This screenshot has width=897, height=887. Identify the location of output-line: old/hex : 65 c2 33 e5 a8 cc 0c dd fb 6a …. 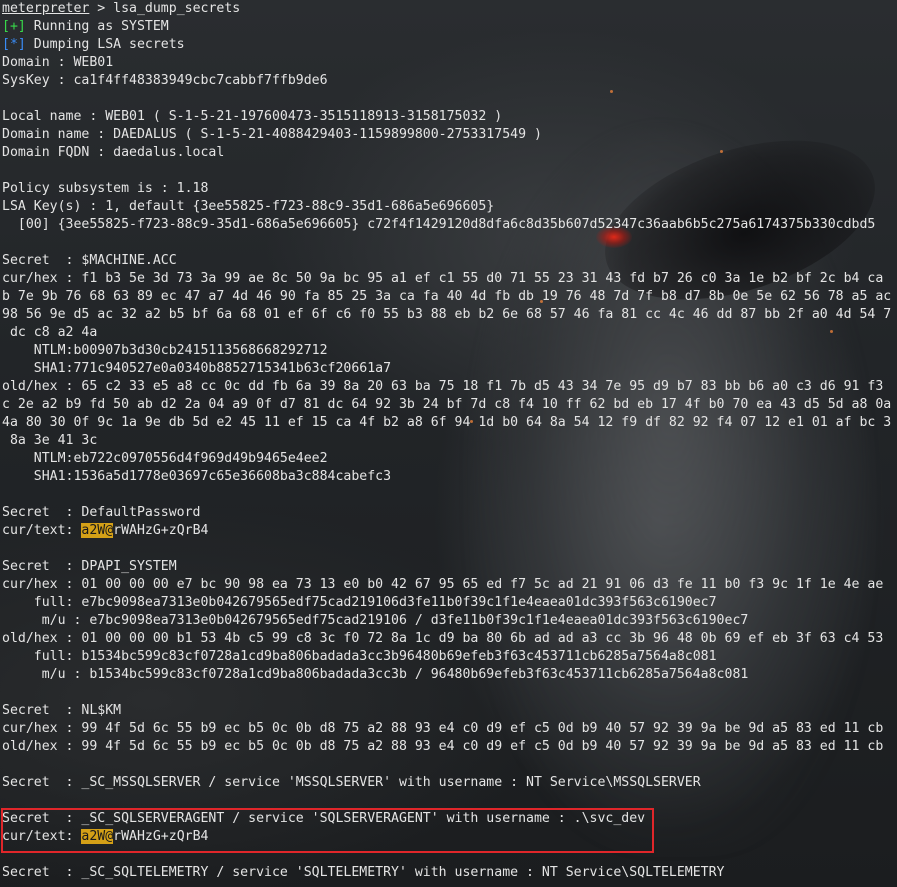
(443, 386).